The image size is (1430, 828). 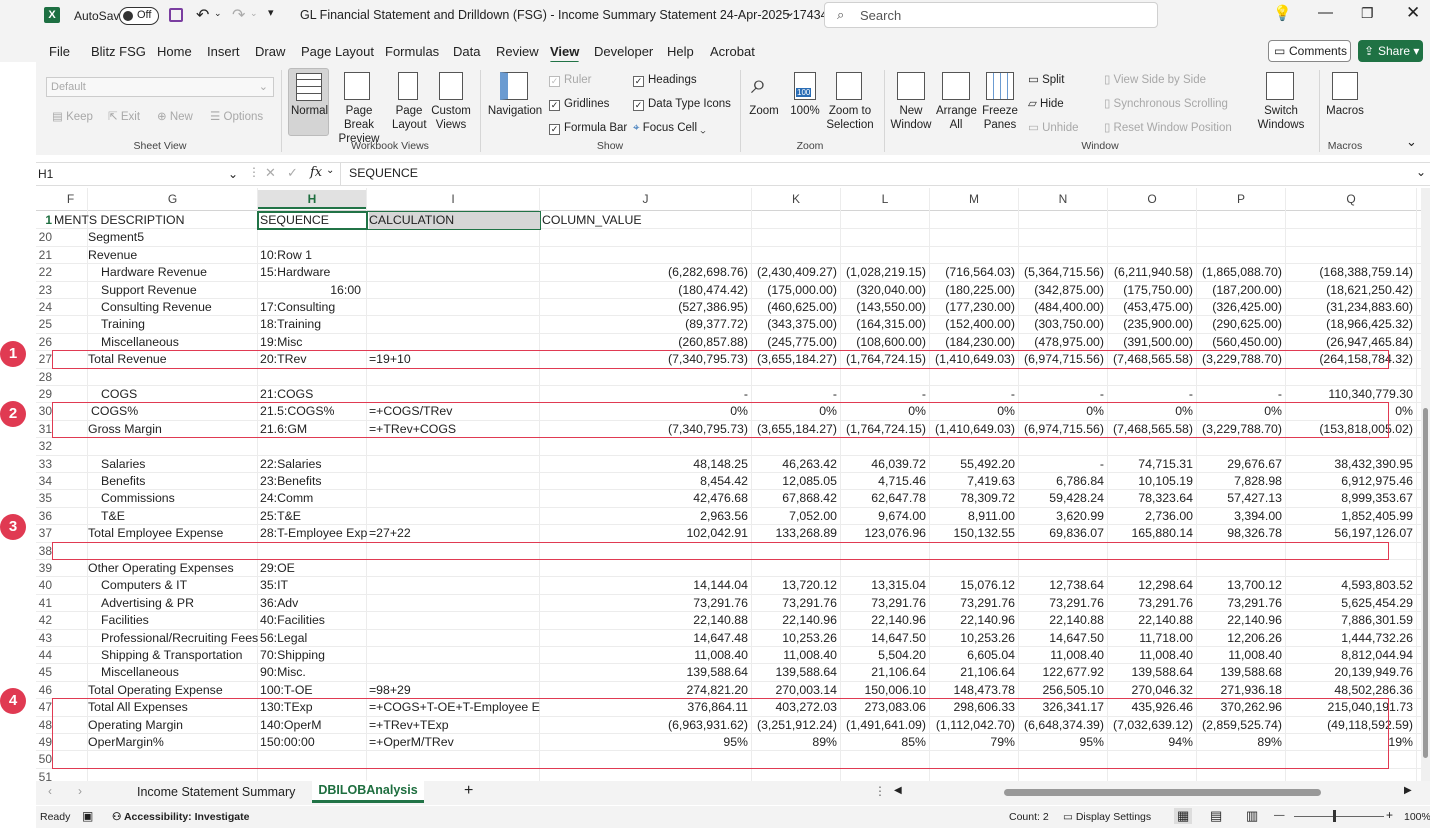 What do you see at coordinates (885, 638) in the screenshot?
I see `cell-value-l: 14,647.50` at bounding box center [885, 638].